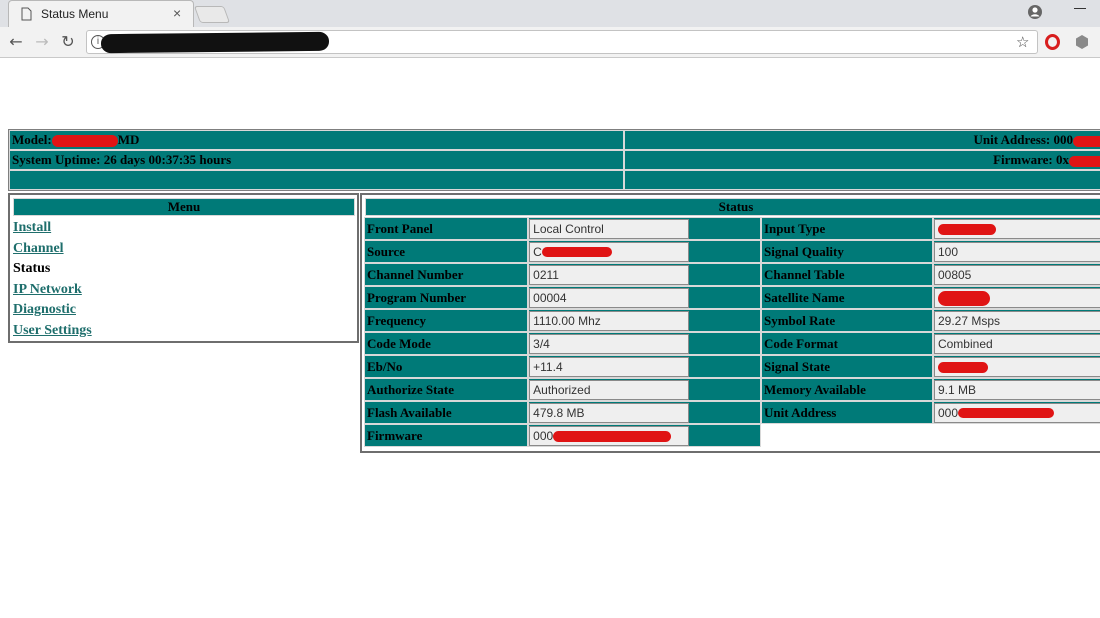 Image resolution: width=1100 pixels, height=618 pixels. I want to click on field-label: Front Panel, so click(446, 228).